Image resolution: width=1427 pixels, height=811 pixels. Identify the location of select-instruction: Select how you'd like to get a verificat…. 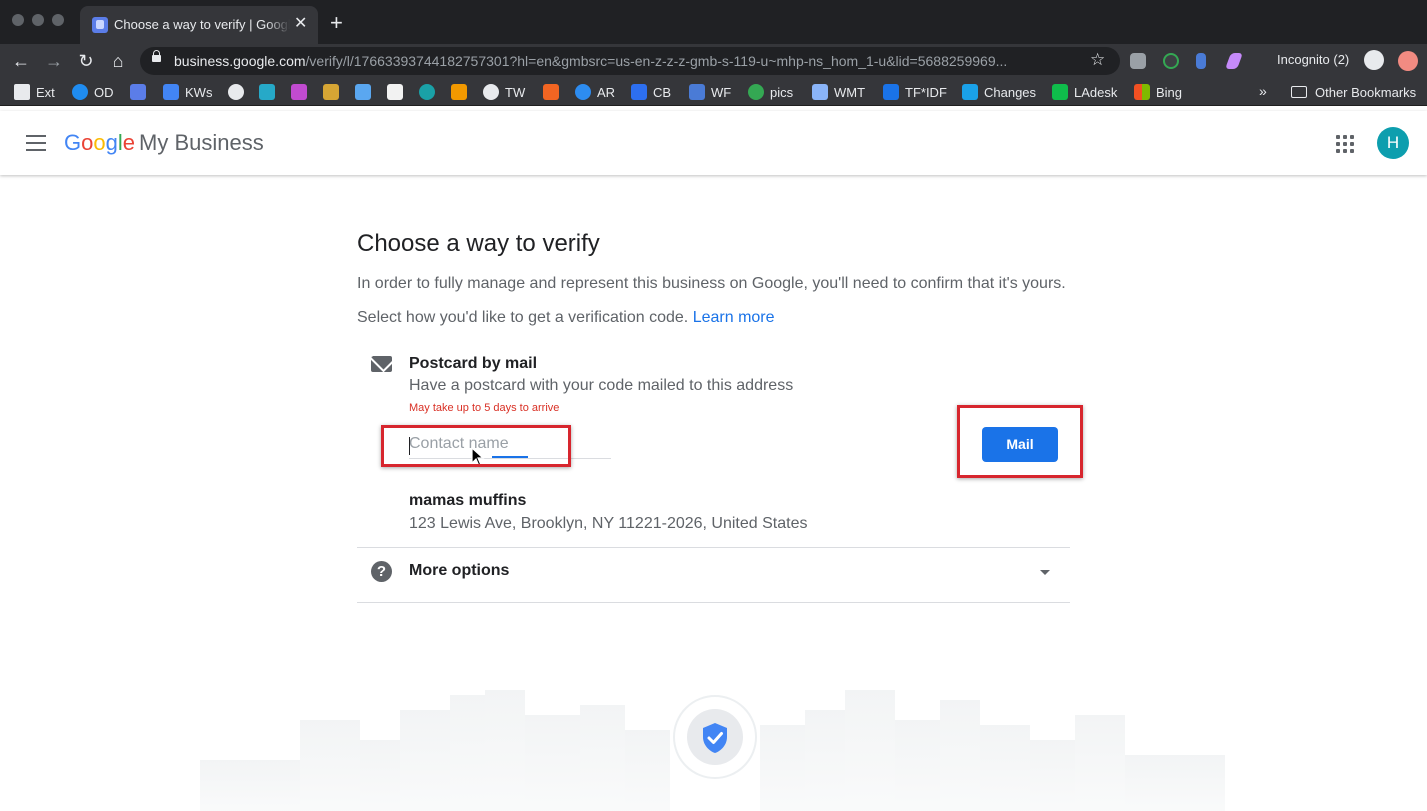
(566, 317).